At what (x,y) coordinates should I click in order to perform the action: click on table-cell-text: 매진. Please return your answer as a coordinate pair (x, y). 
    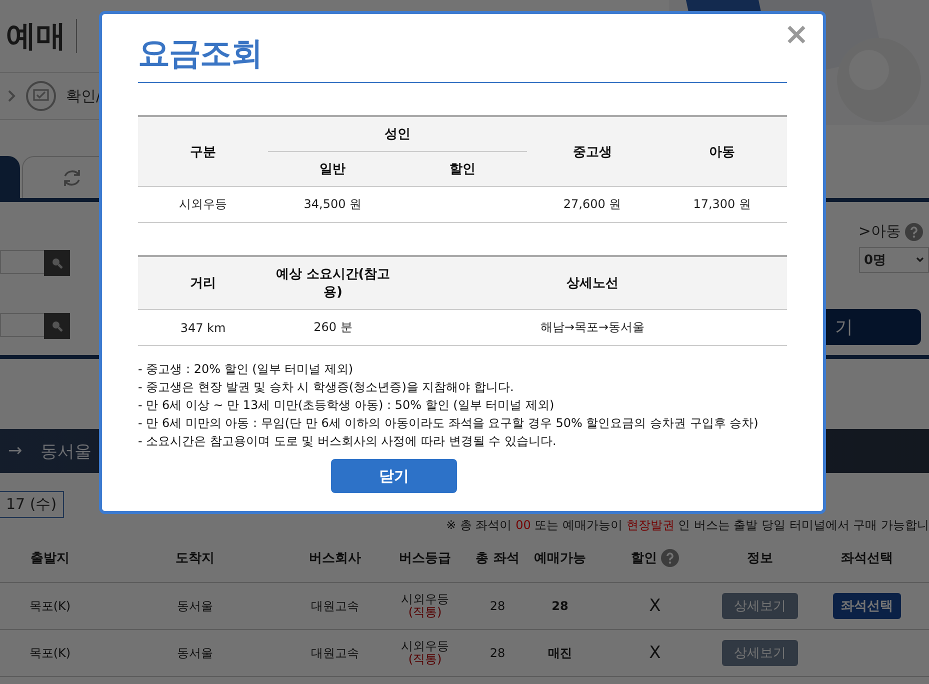
    Looking at the image, I should click on (560, 653).